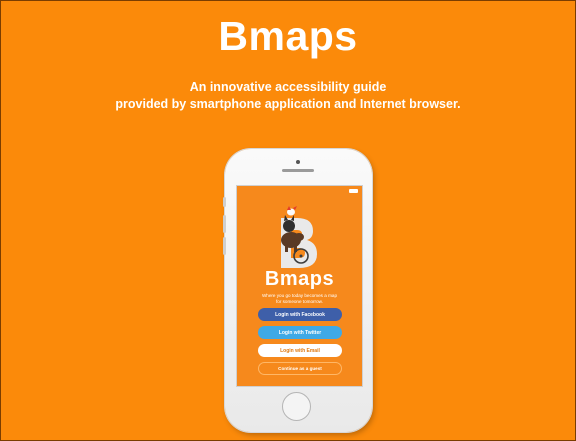 The image size is (576, 441). What do you see at coordinates (298, 162) in the screenshot?
I see `phone-camera` at bounding box center [298, 162].